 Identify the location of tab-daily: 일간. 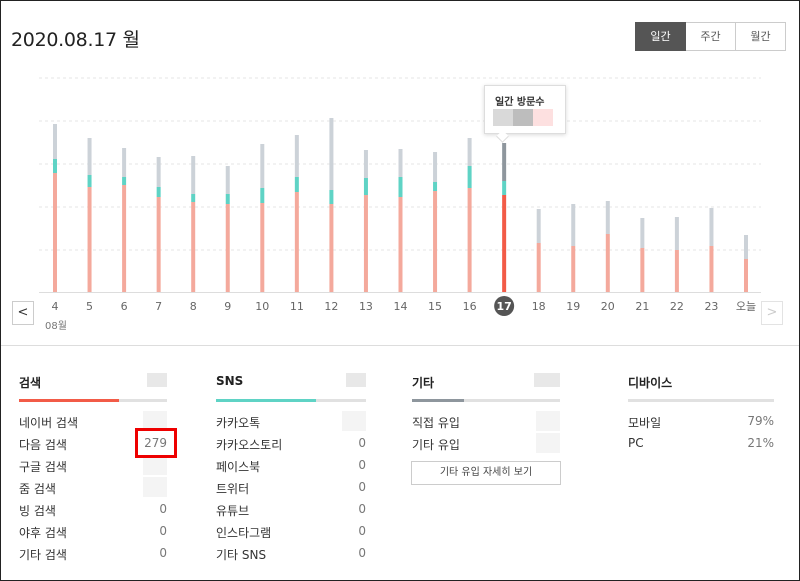
(660, 36).